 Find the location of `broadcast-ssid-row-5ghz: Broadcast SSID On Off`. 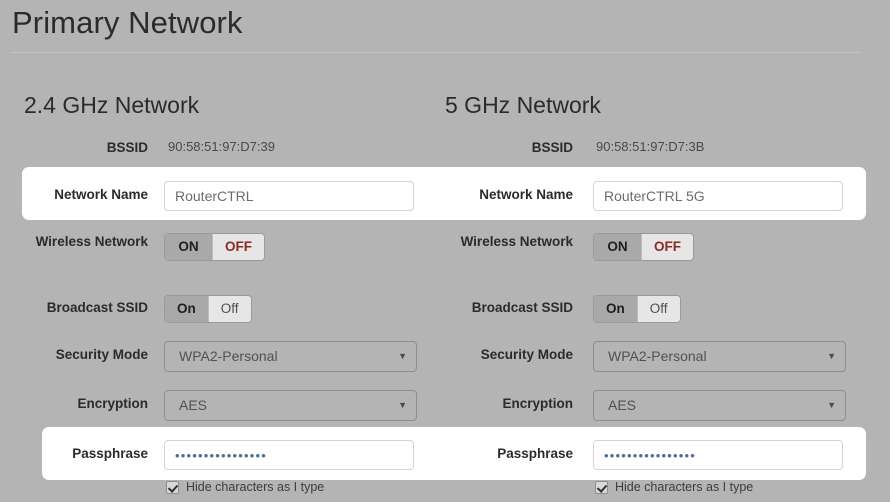

broadcast-ssid-row-5ghz: Broadcast SSID On Off is located at coordinates (646, 310).